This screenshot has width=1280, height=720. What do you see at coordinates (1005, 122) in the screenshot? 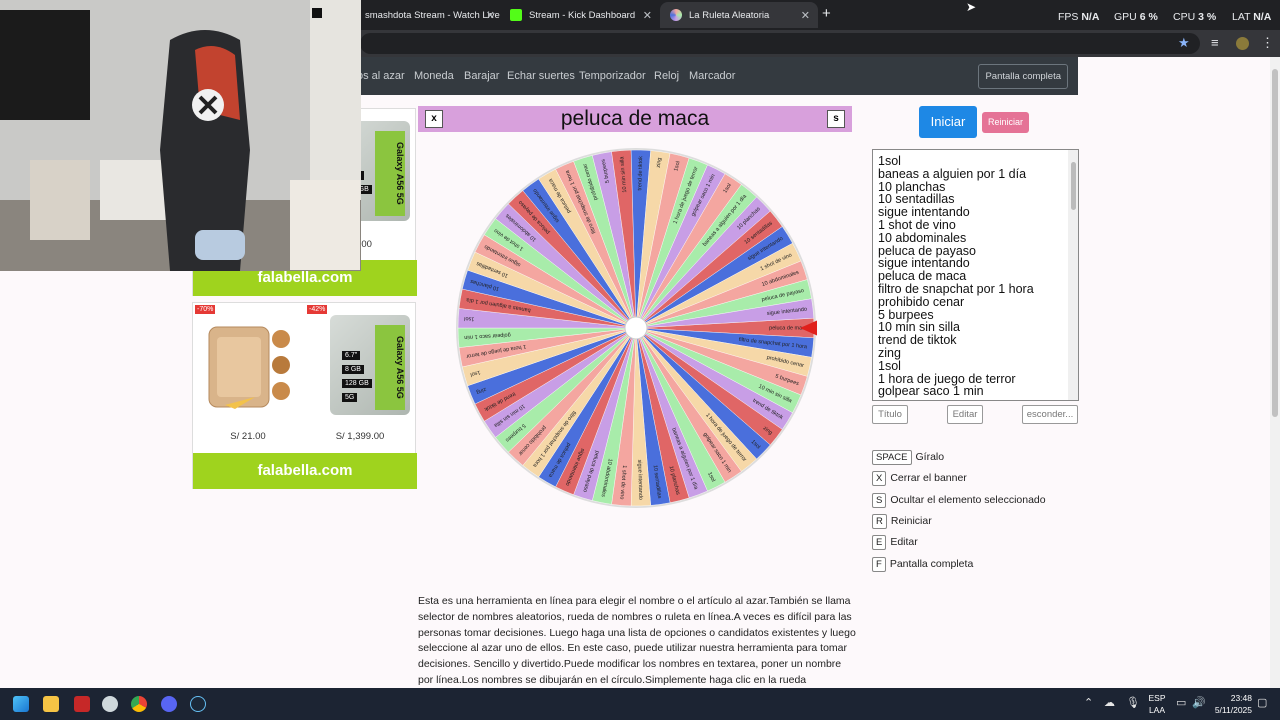
I see `reset-button: Reiniciar` at bounding box center [1005, 122].